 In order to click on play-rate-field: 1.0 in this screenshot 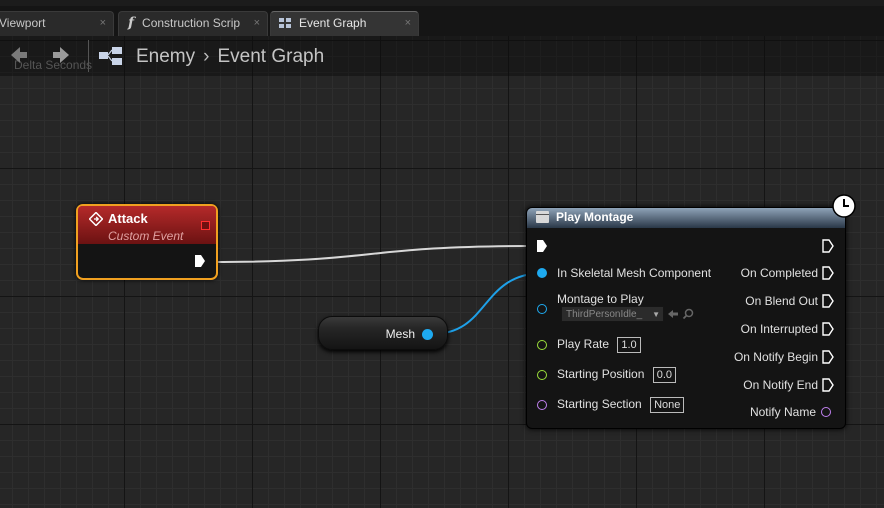, I will do `click(629, 345)`.